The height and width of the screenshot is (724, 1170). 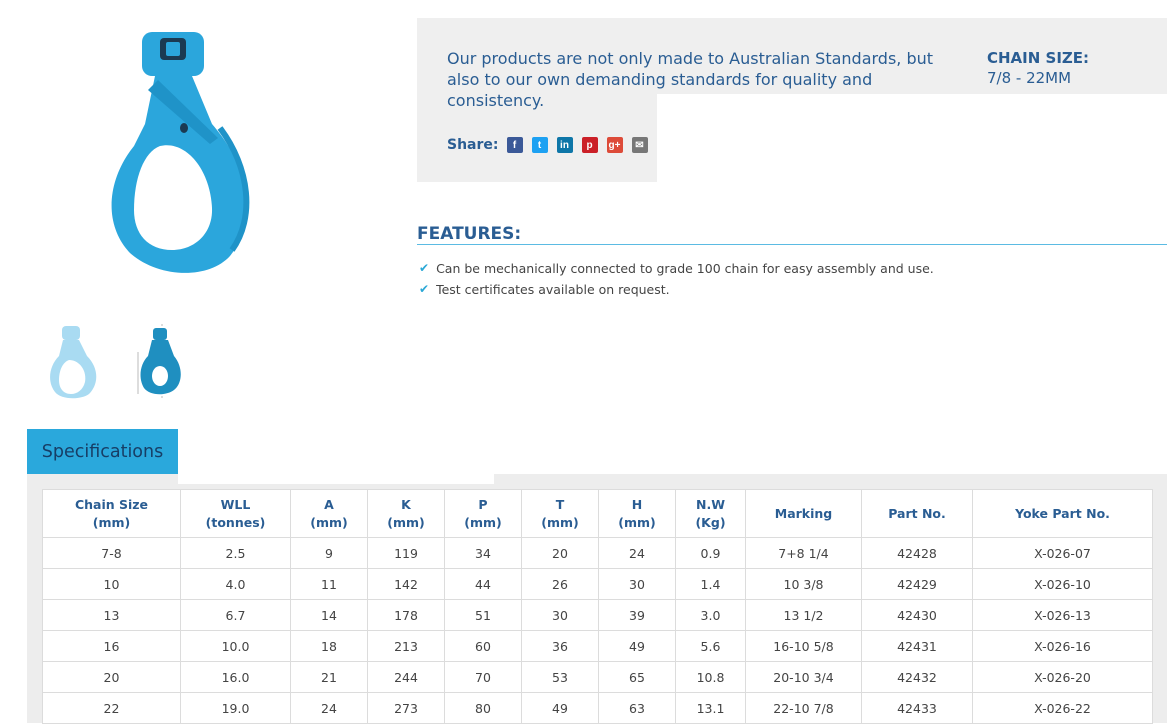 What do you see at coordinates (1062, 708) in the screenshot?
I see `table-cell: X-026-22` at bounding box center [1062, 708].